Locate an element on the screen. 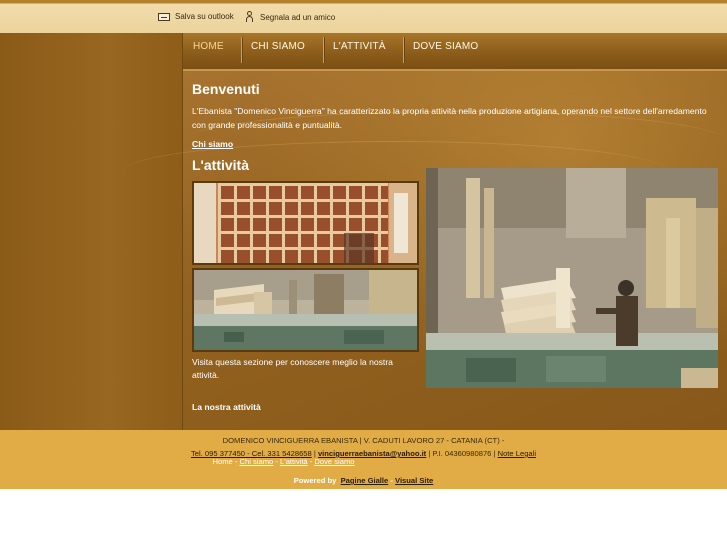 The height and width of the screenshot is (545, 727). tell-friend-link: Segnala ad un amico is located at coordinates (290, 17).